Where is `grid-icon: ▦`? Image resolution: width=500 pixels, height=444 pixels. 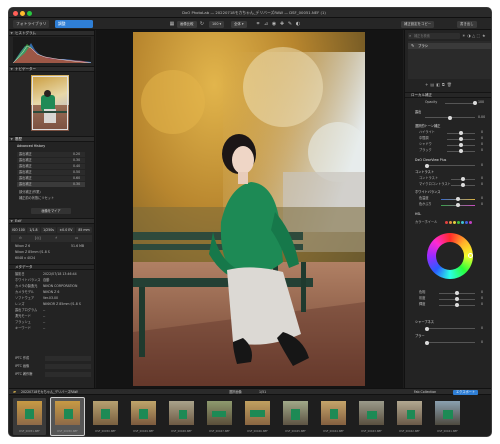 grid-icon: ▦ is located at coordinates (172, 24).